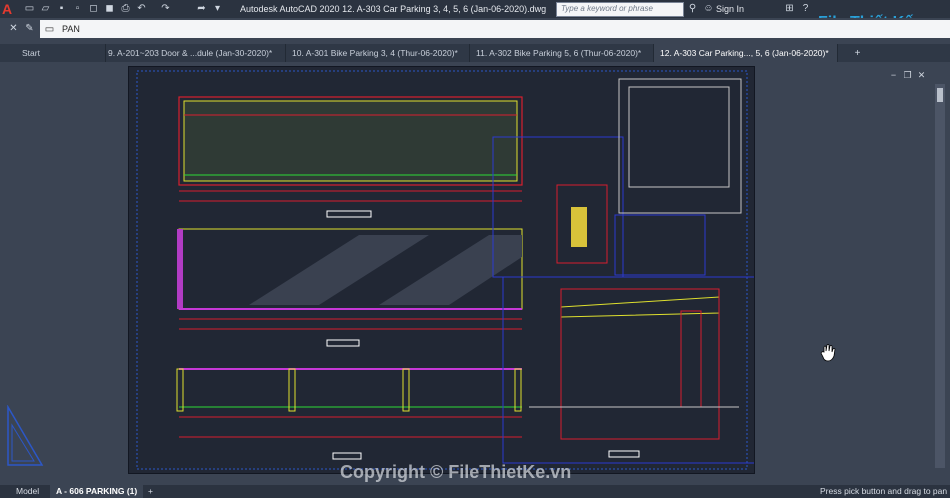 Image resolution: width=950 pixels, height=498 pixels. What do you see at coordinates (828, 353) in the screenshot?
I see `pan-hand-icon` at bounding box center [828, 353].